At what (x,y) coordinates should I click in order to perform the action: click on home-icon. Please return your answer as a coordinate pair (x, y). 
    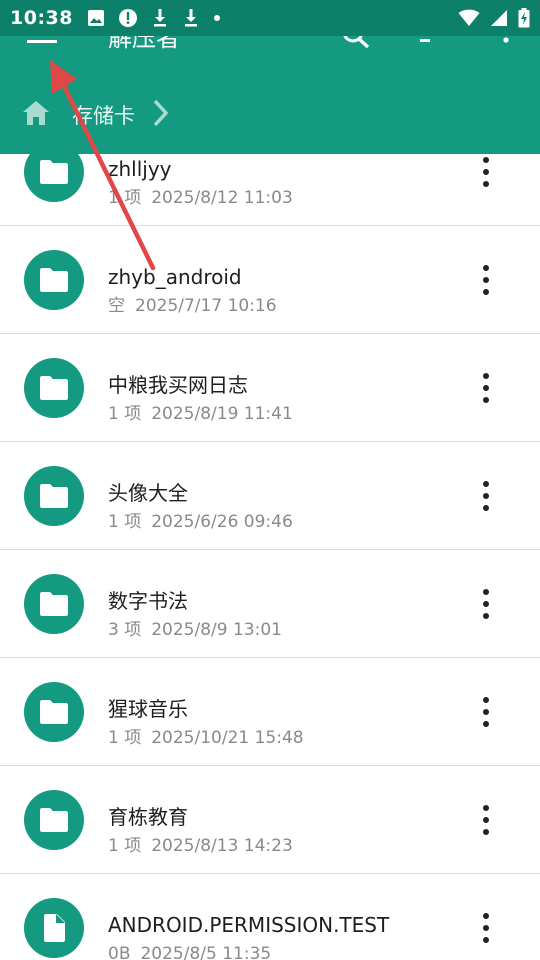
    Looking at the image, I should click on (36, 113).